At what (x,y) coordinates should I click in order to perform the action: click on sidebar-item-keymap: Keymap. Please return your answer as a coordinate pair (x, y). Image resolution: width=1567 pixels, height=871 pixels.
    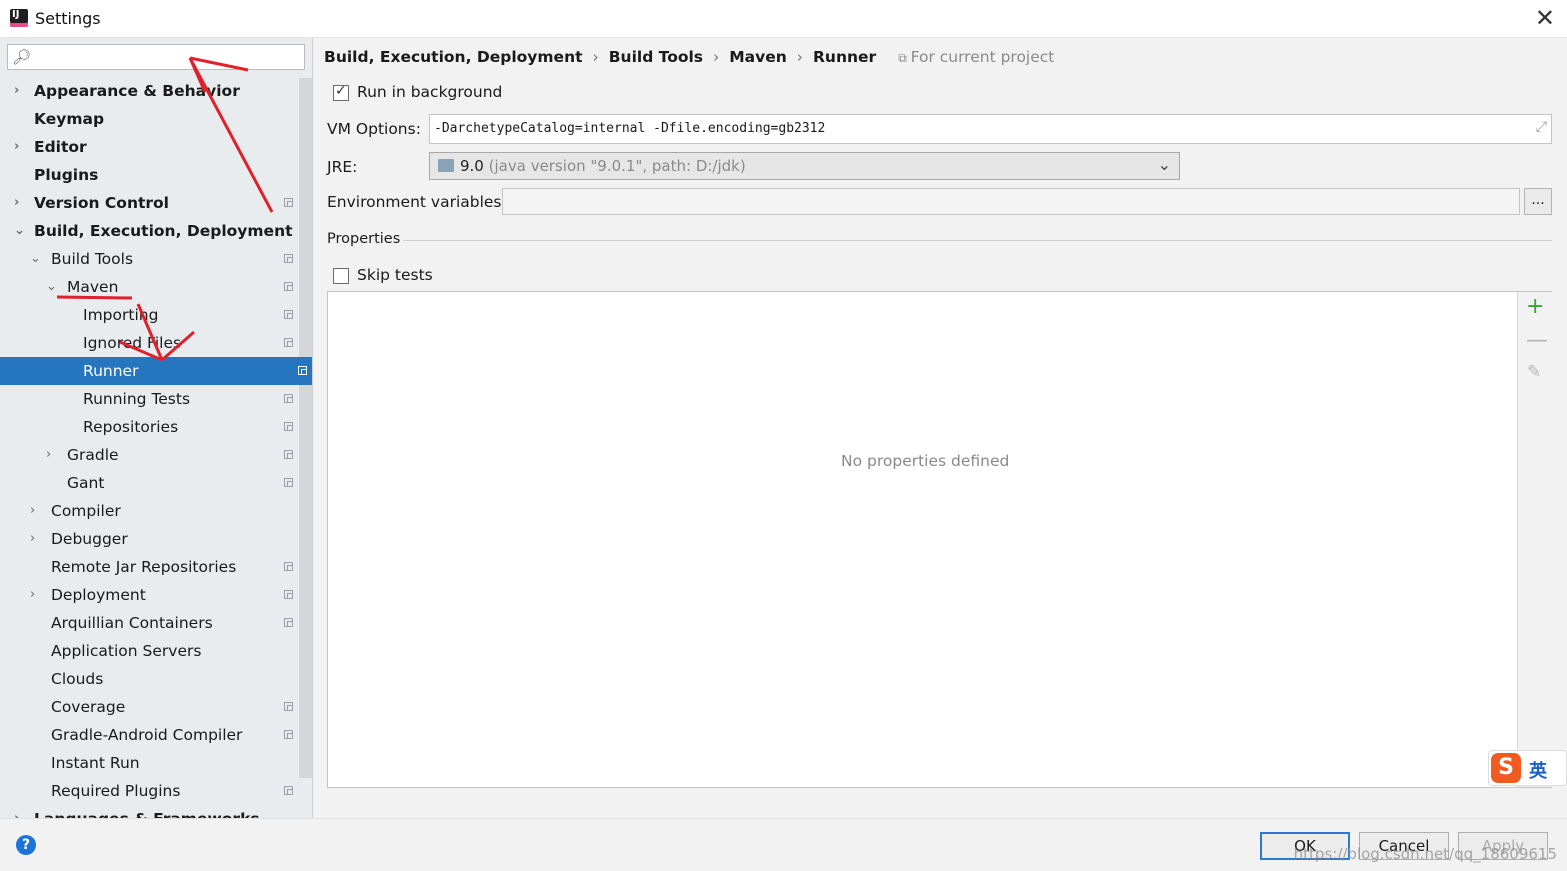
    Looking at the image, I should click on (149, 119).